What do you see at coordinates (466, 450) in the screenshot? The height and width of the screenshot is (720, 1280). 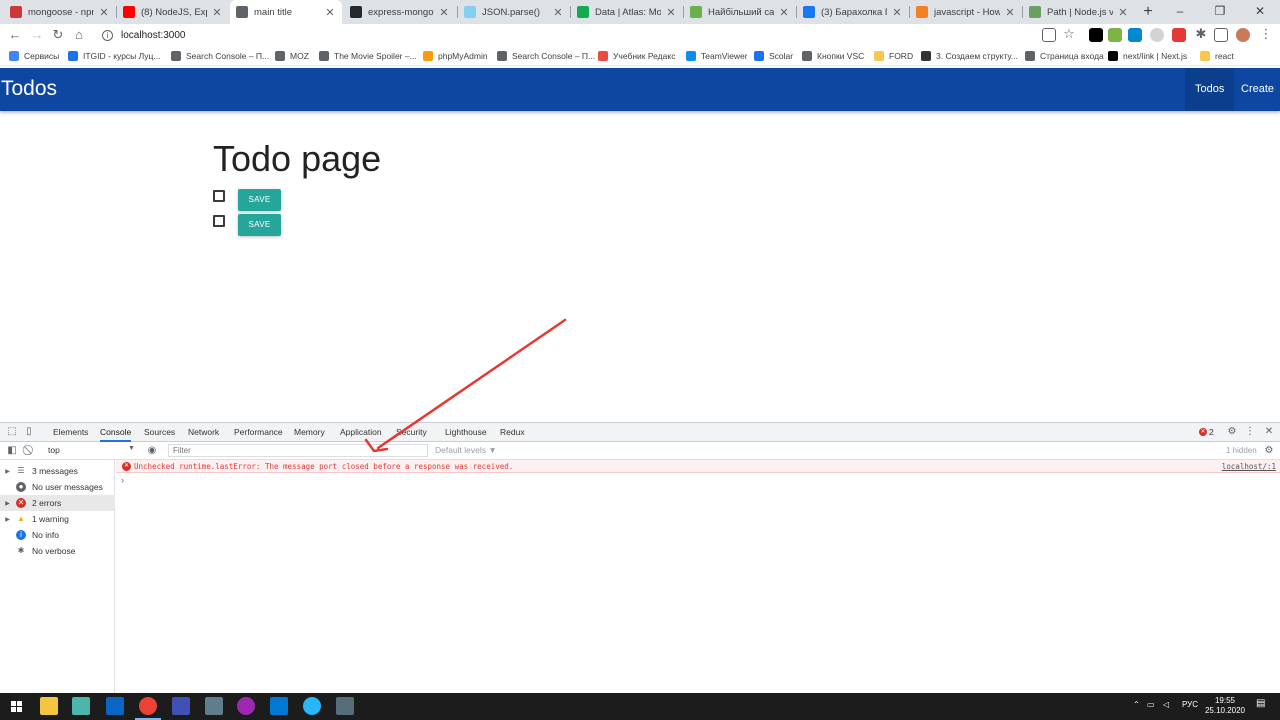 I see `log-levels-dropdown: Default levels ▼` at bounding box center [466, 450].